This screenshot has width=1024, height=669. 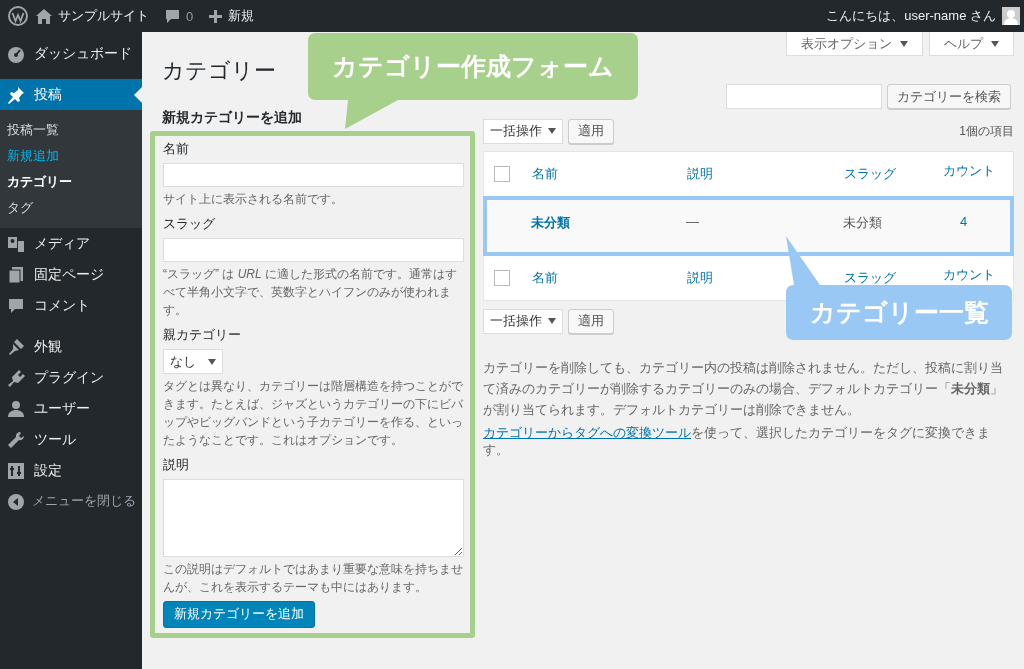 What do you see at coordinates (71, 53) in the screenshot?
I see `menu-item: ダッシュボード` at bounding box center [71, 53].